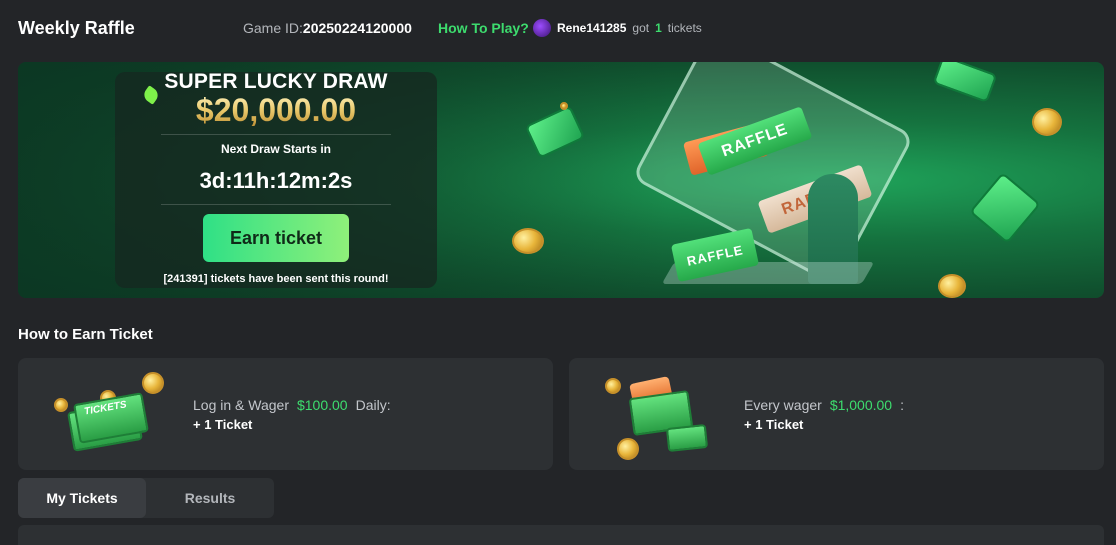 The image size is (1116, 545). What do you see at coordinates (658, 28) in the screenshot?
I see `winner-ticket-count: 1` at bounding box center [658, 28].